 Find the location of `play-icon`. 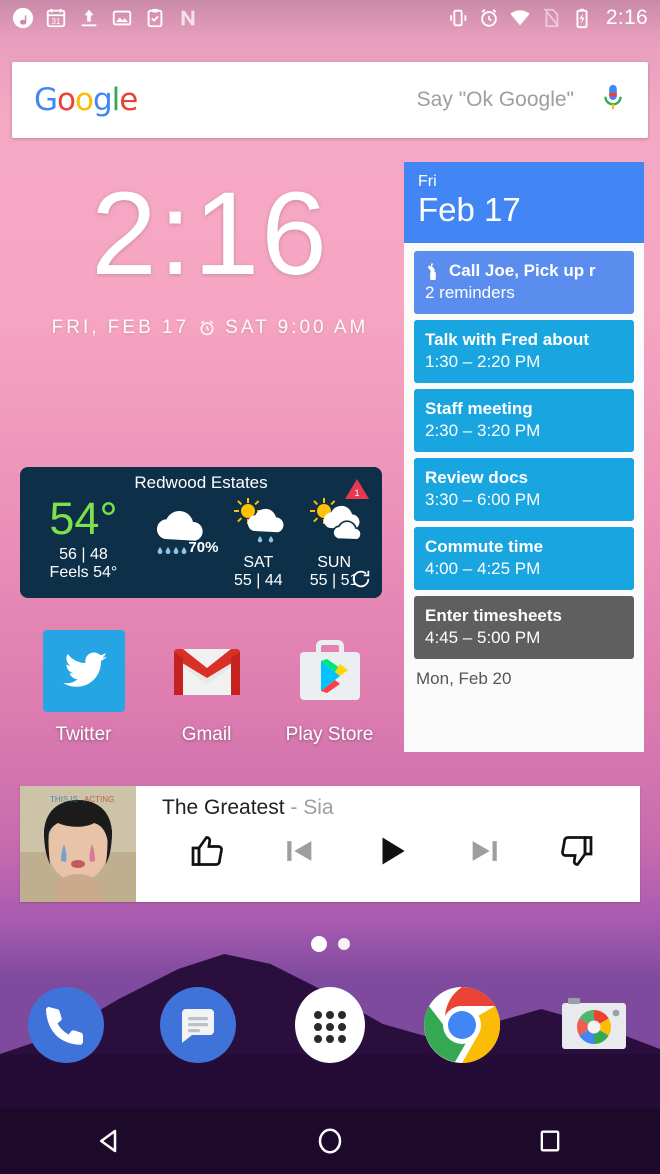

play-icon is located at coordinates (392, 851).